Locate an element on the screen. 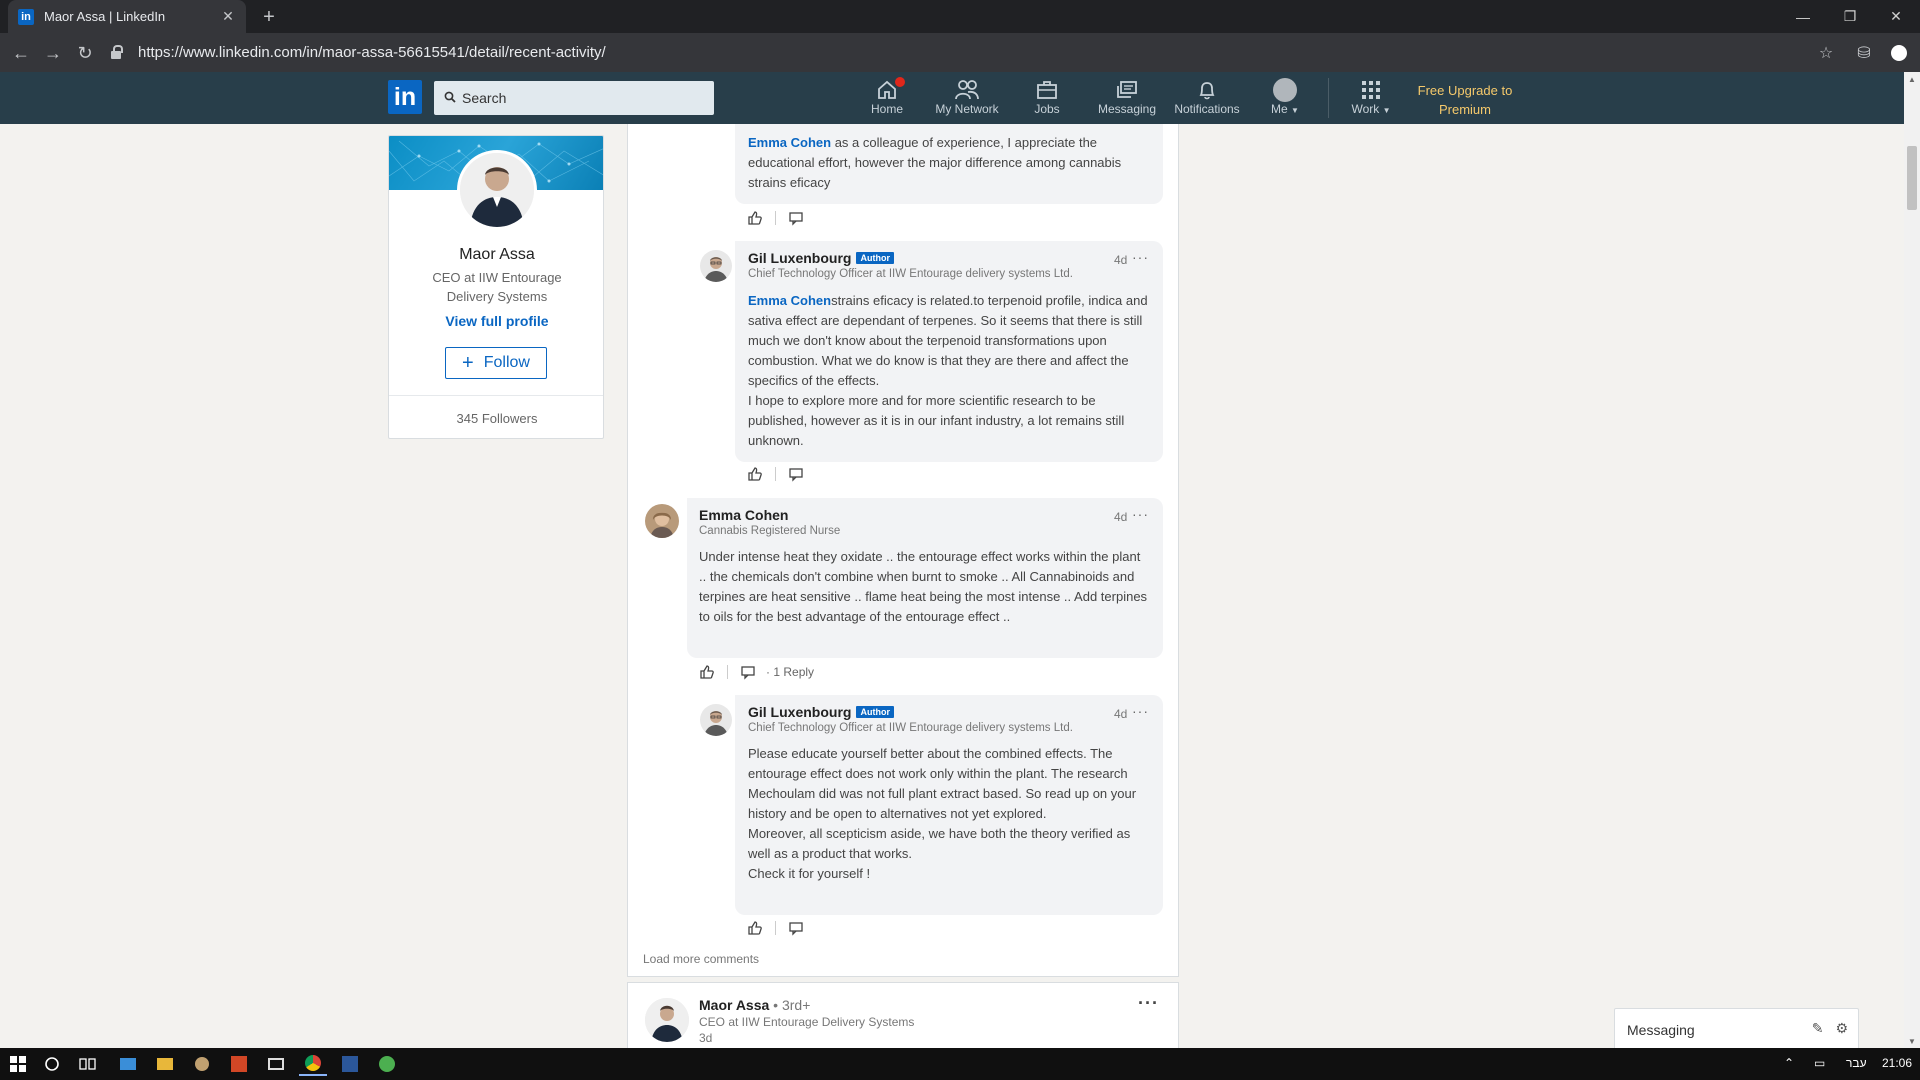 Image resolution: width=1920 pixels, height=1080 pixels. minimize-button: — is located at coordinates (1803, 16).